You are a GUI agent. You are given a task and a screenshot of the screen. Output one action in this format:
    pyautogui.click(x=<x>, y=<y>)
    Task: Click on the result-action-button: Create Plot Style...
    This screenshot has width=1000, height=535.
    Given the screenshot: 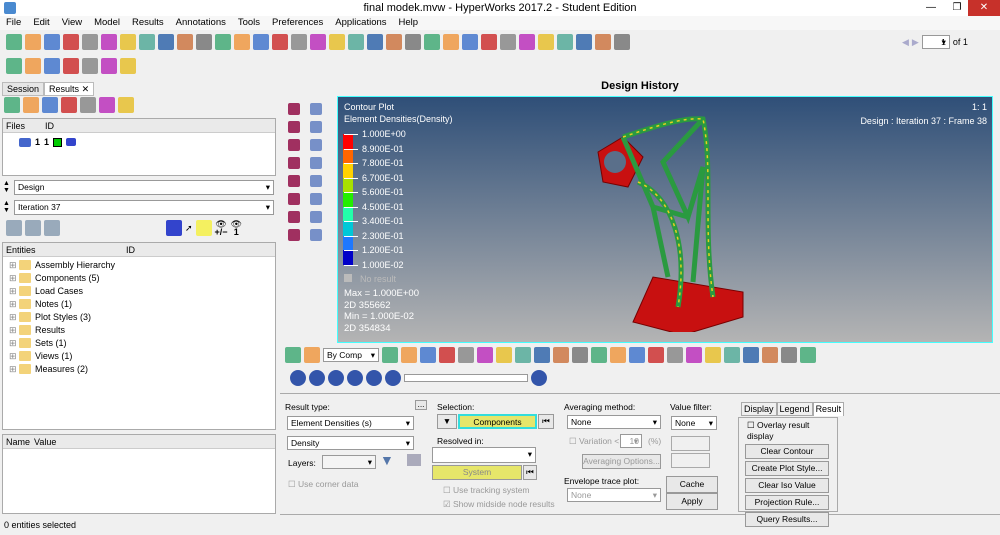 What is the action you would take?
    pyautogui.click(x=787, y=468)
    